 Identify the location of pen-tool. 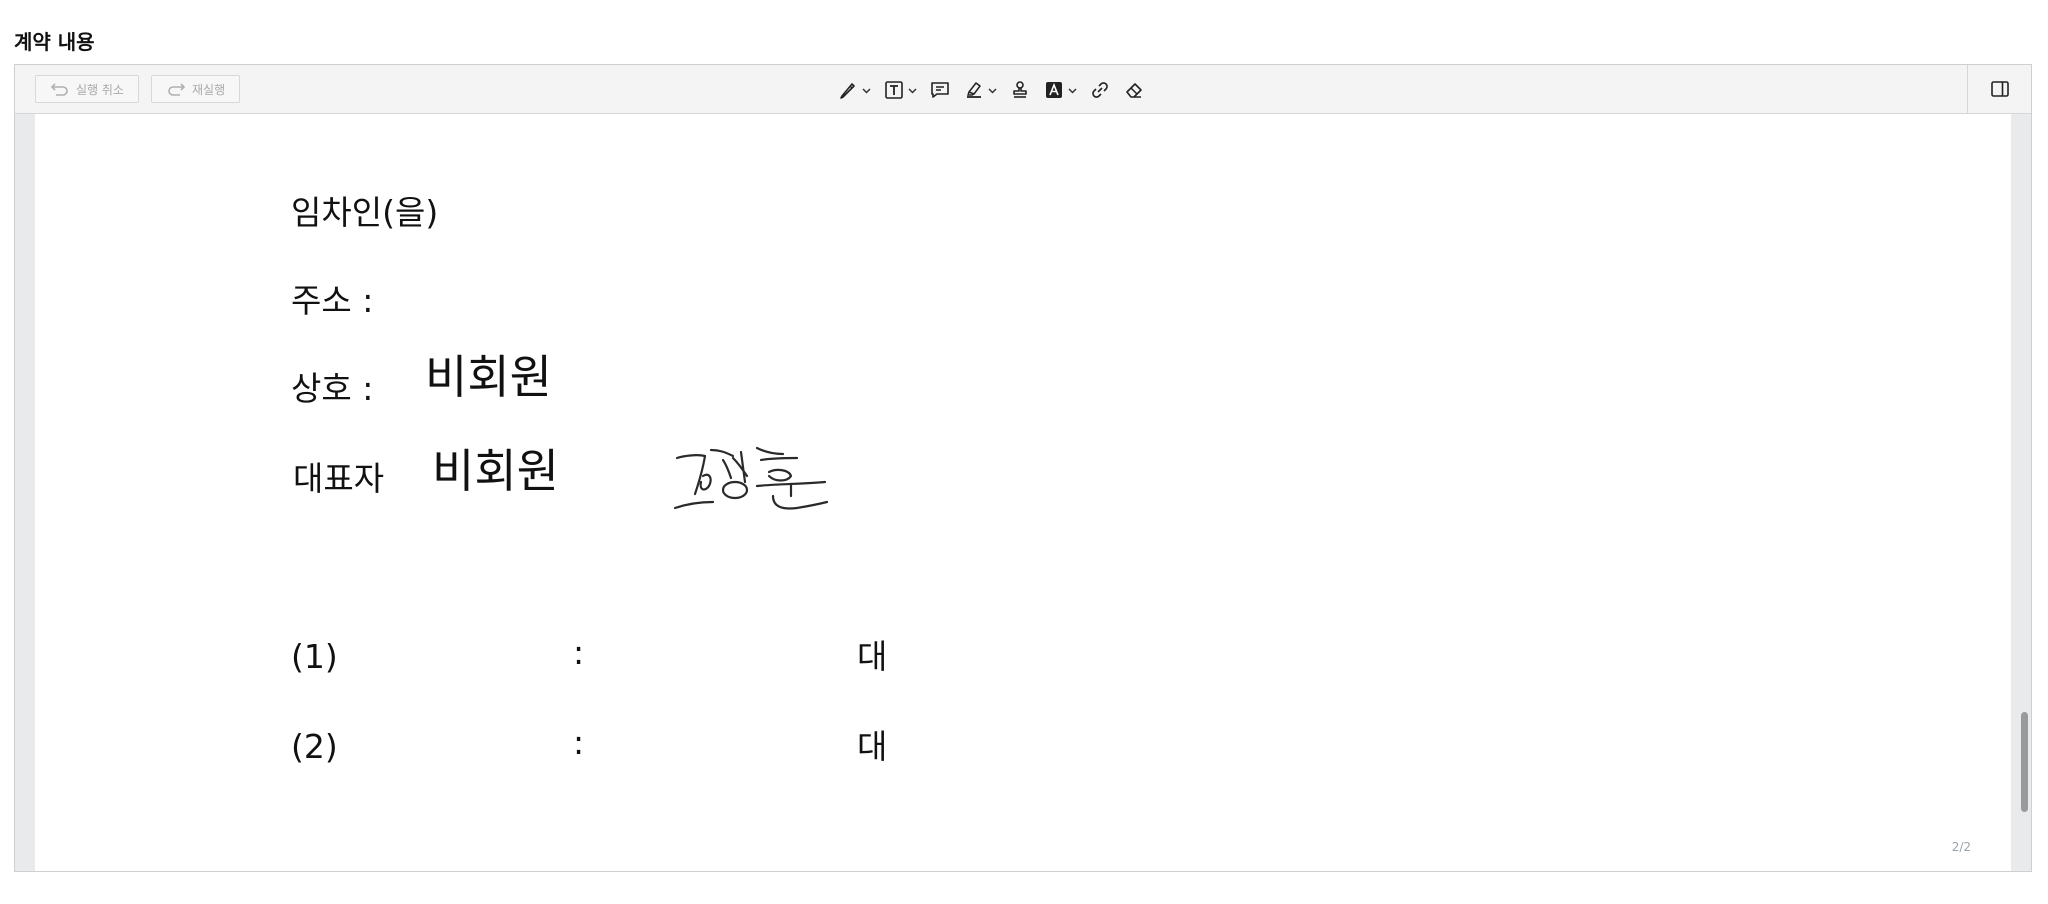
(854, 90).